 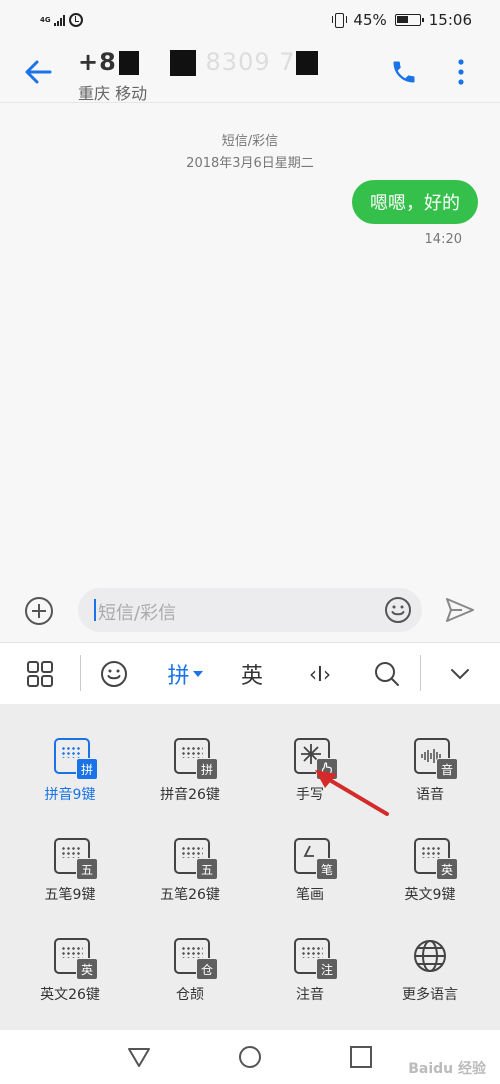 What do you see at coordinates (70, 883) in the screenshot?
I see `option-wubi-9: 五 五笔9键` at bounding box center [70, 883].